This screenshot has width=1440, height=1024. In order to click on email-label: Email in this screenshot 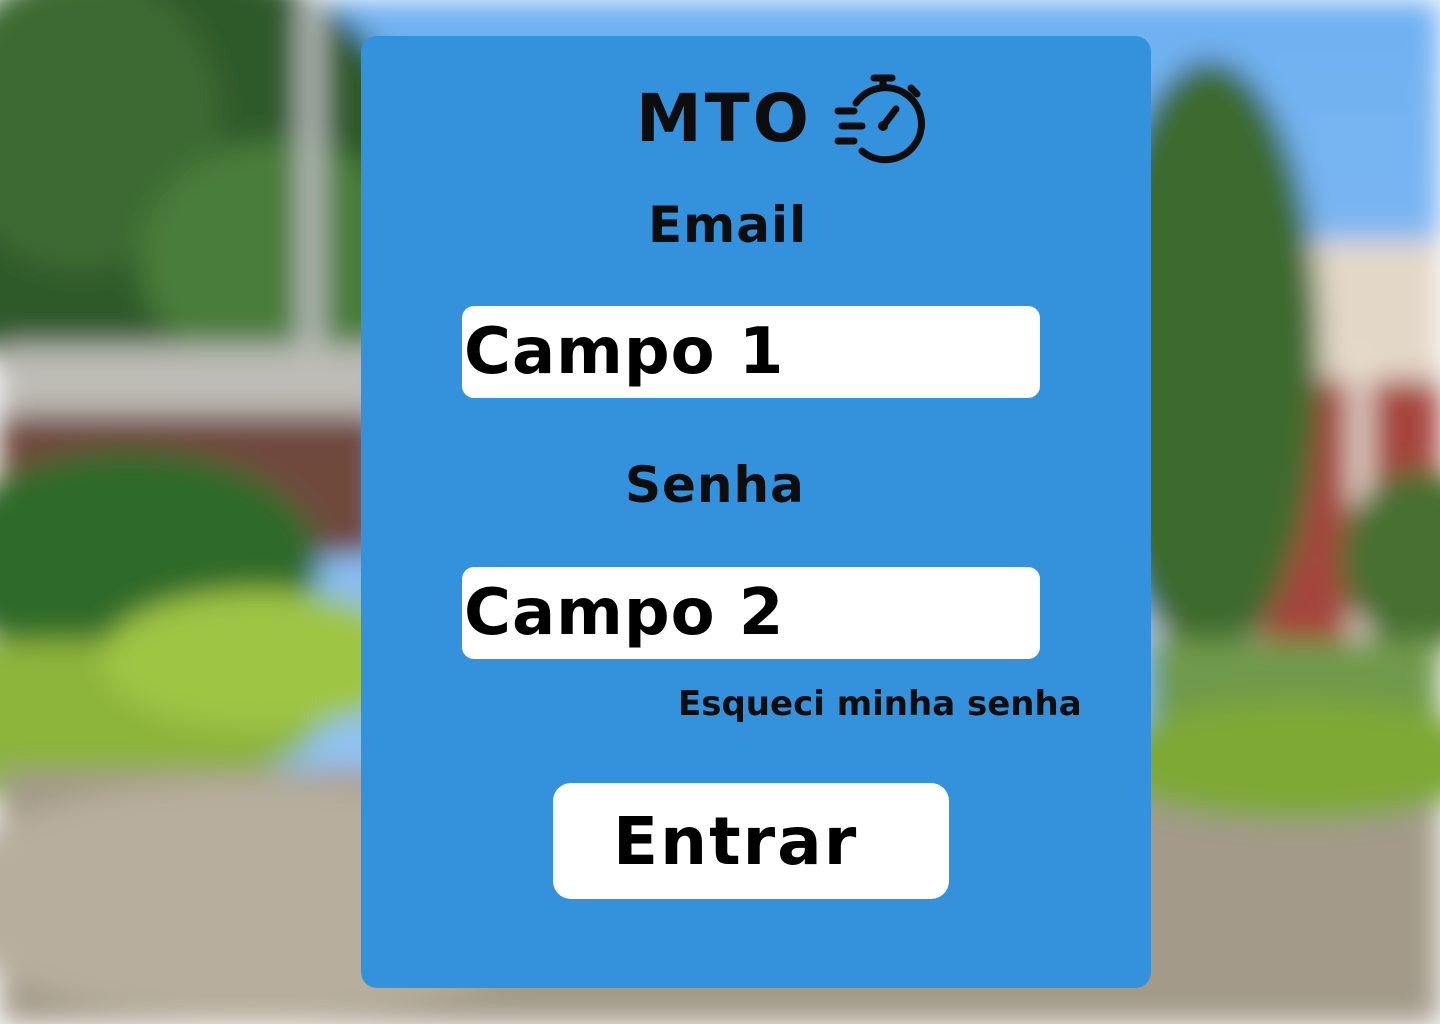, I will do `click(728, 225)`.